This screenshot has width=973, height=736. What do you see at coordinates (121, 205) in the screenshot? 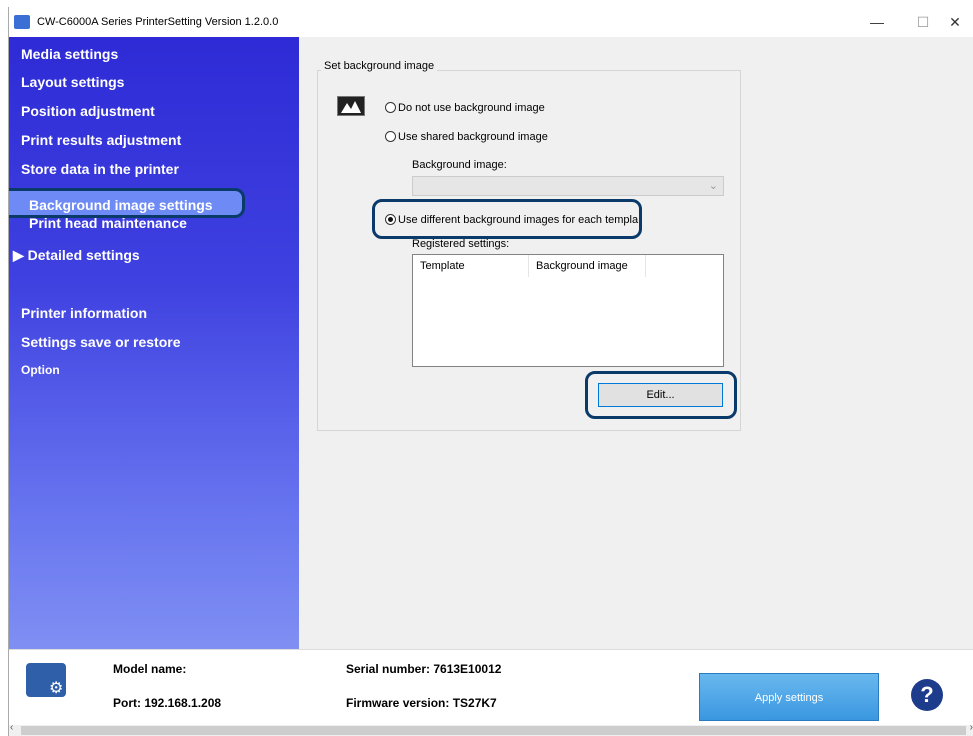
I see `sidebar-item-background-image-settings: Background image settings` at bounding box center [121, 205].